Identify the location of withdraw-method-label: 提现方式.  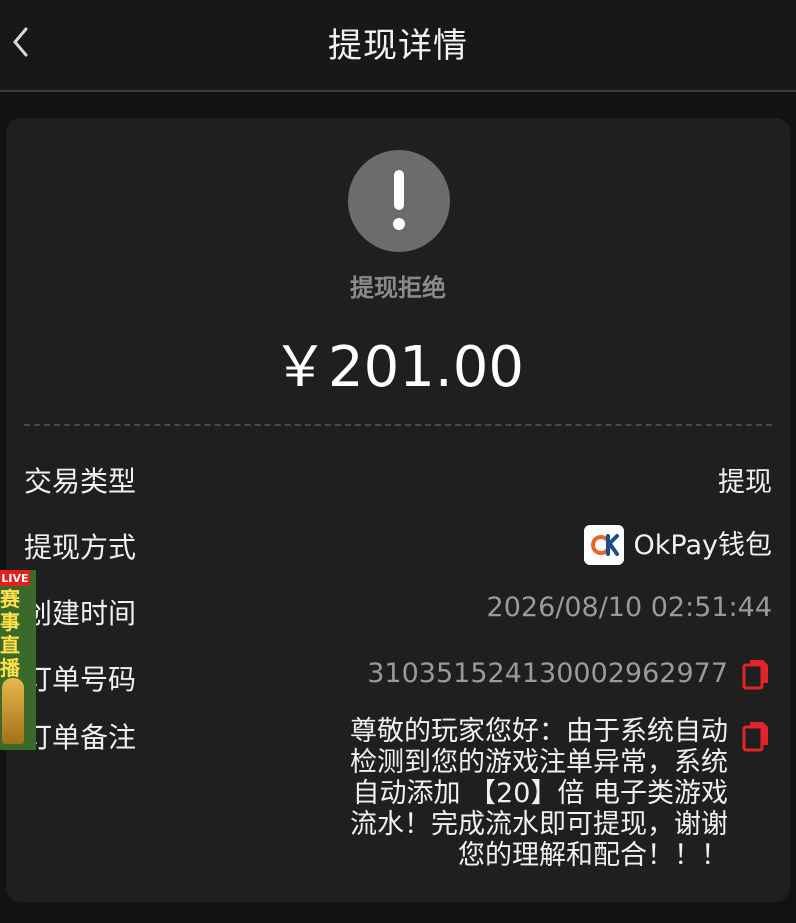
(80, 547).